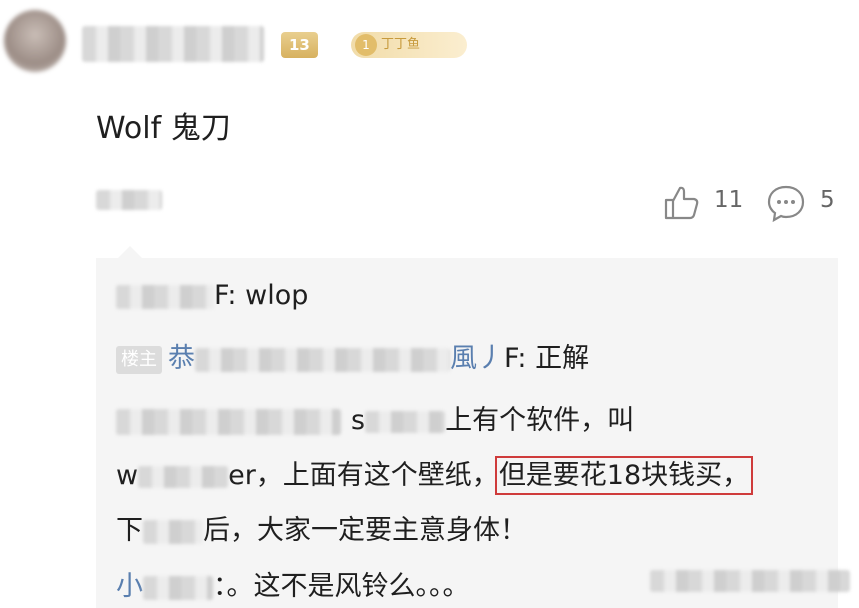 Image resolution: width=859 pixels, height=608 pixels. I want to click on reply-2-name-end: 風丿, so click(477, 358).